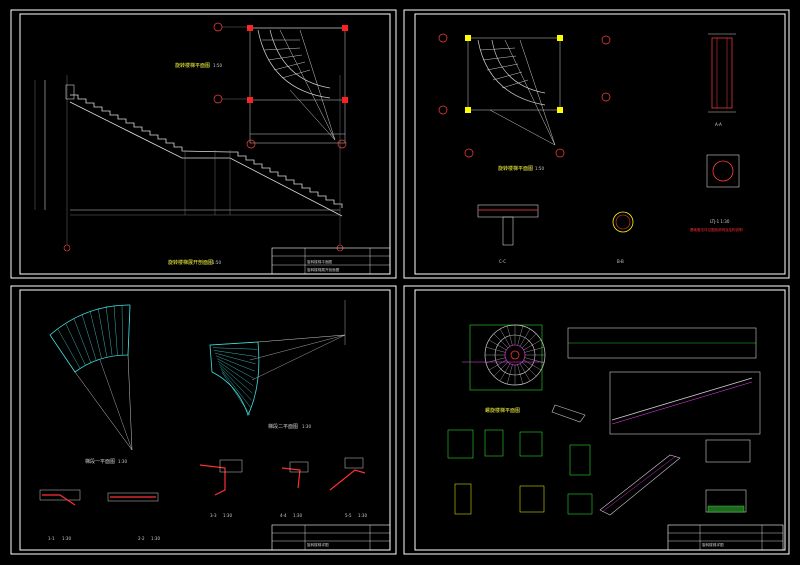  I want to click on svg-text: 4-4, so click(283, 515).